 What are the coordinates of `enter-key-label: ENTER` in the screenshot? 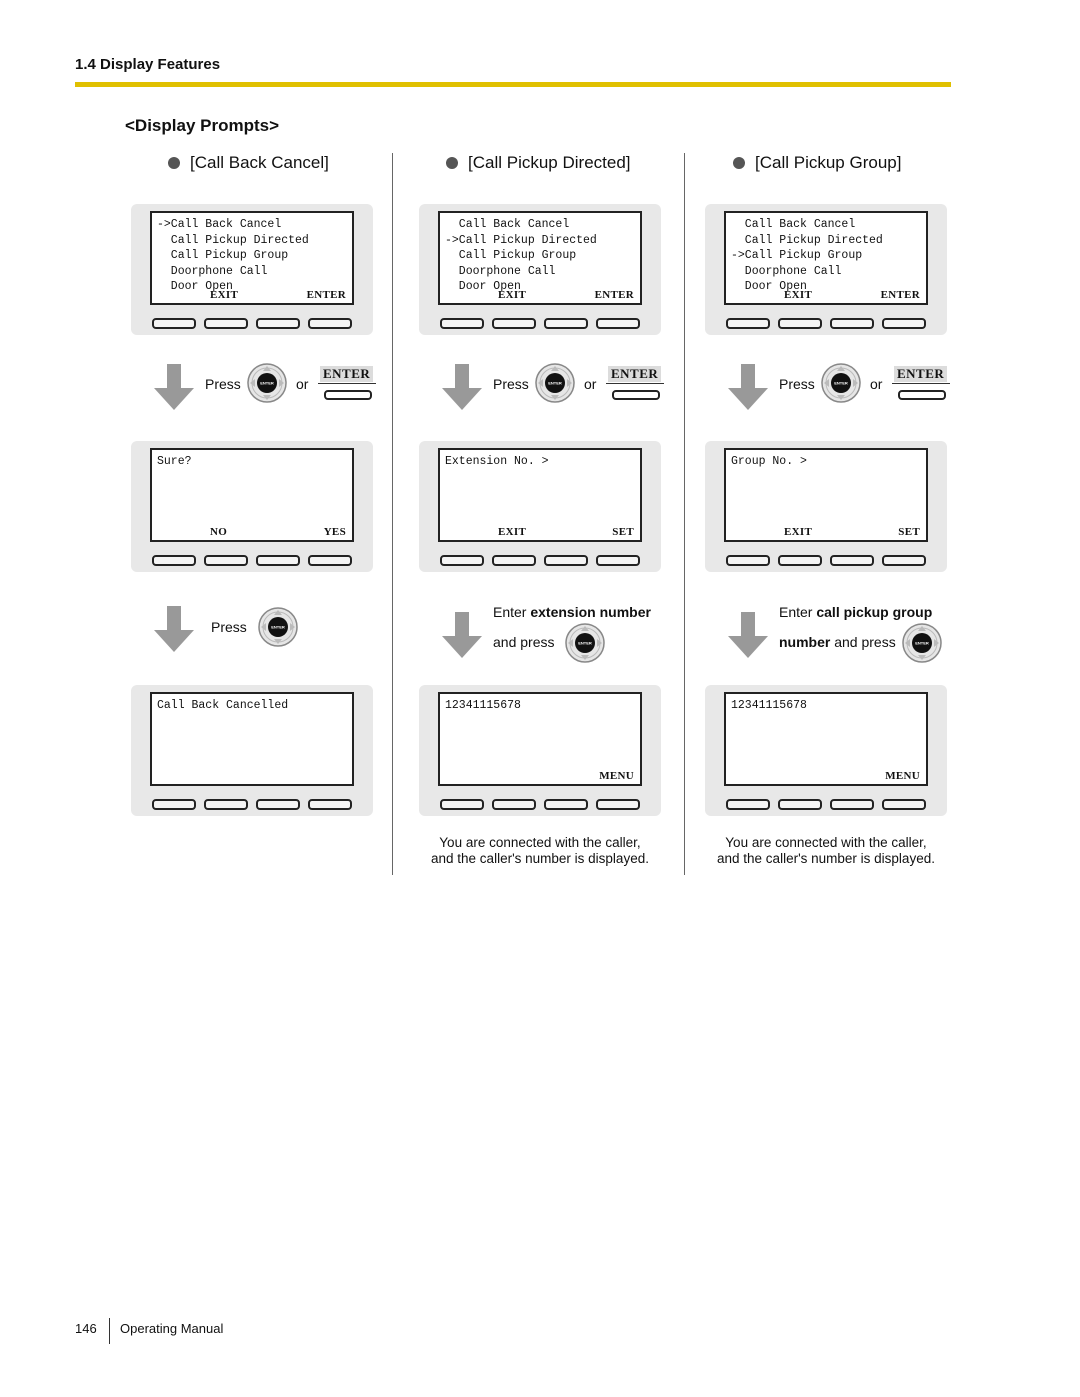 It's located at (347, 374).